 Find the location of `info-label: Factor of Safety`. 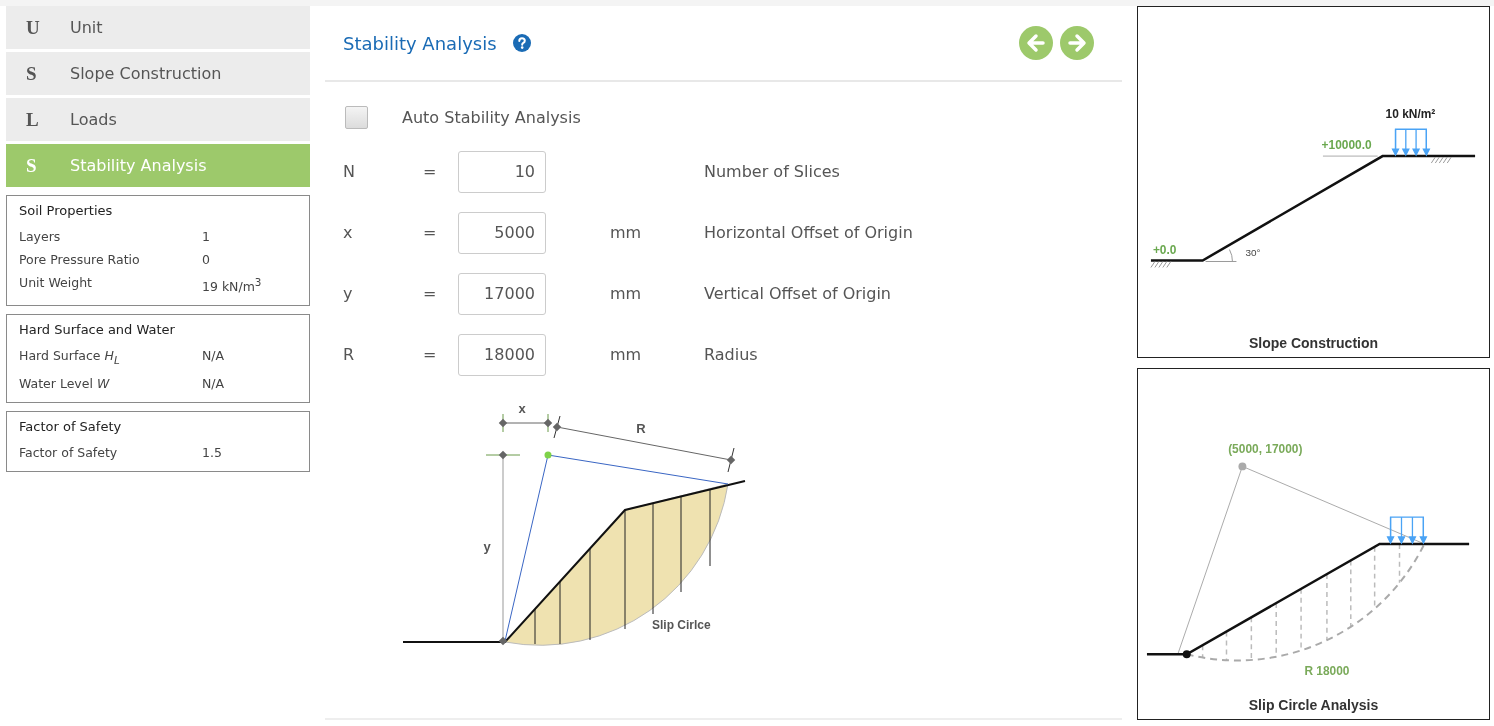

info-label: Factor of Safety is located at coordinates (69, 452).